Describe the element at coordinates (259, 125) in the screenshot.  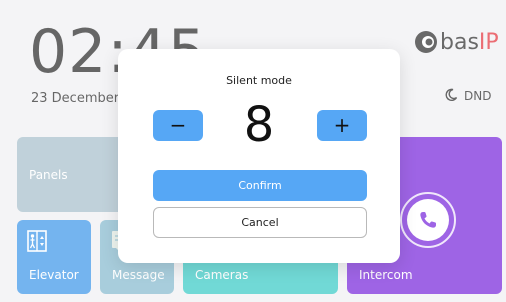
I see `silent-mode-value: 8` at that location.